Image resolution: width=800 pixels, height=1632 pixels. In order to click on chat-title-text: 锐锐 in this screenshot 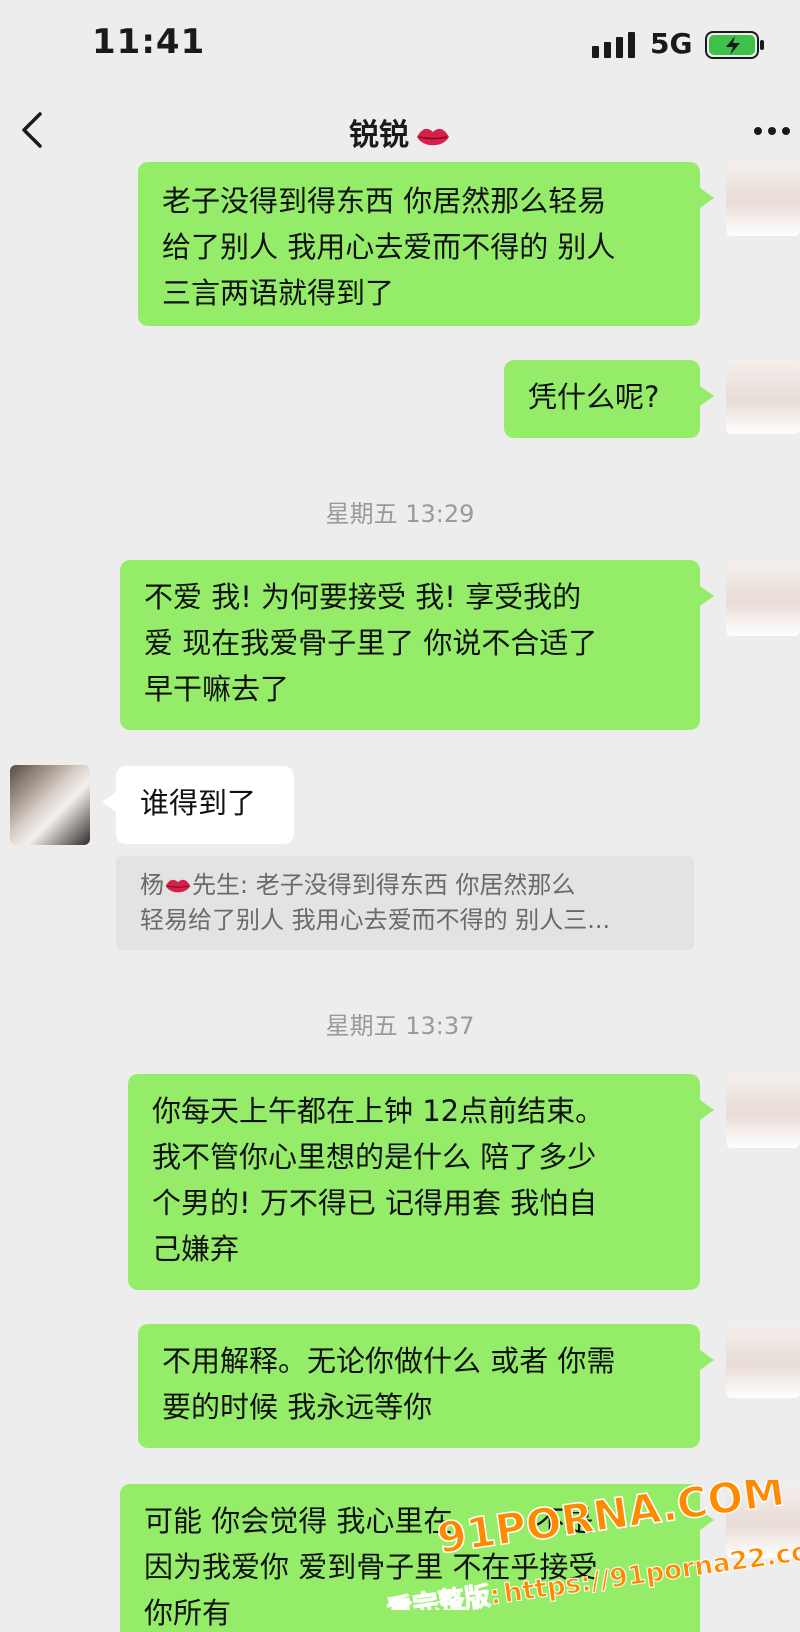, I will do `click(379, 135)`.